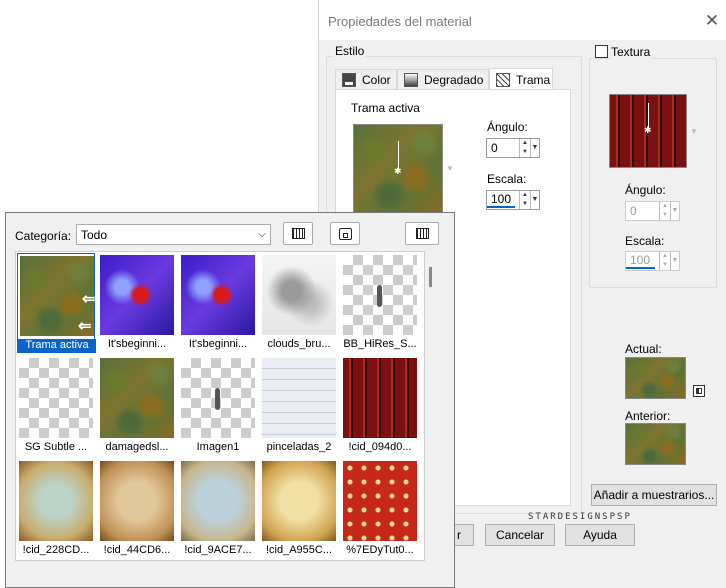 The height and width of the screenshot is (588, 726). Describe the element at coordinates (350, 51) in the screenshot. I see `estilo-label: Estilo` at that location.